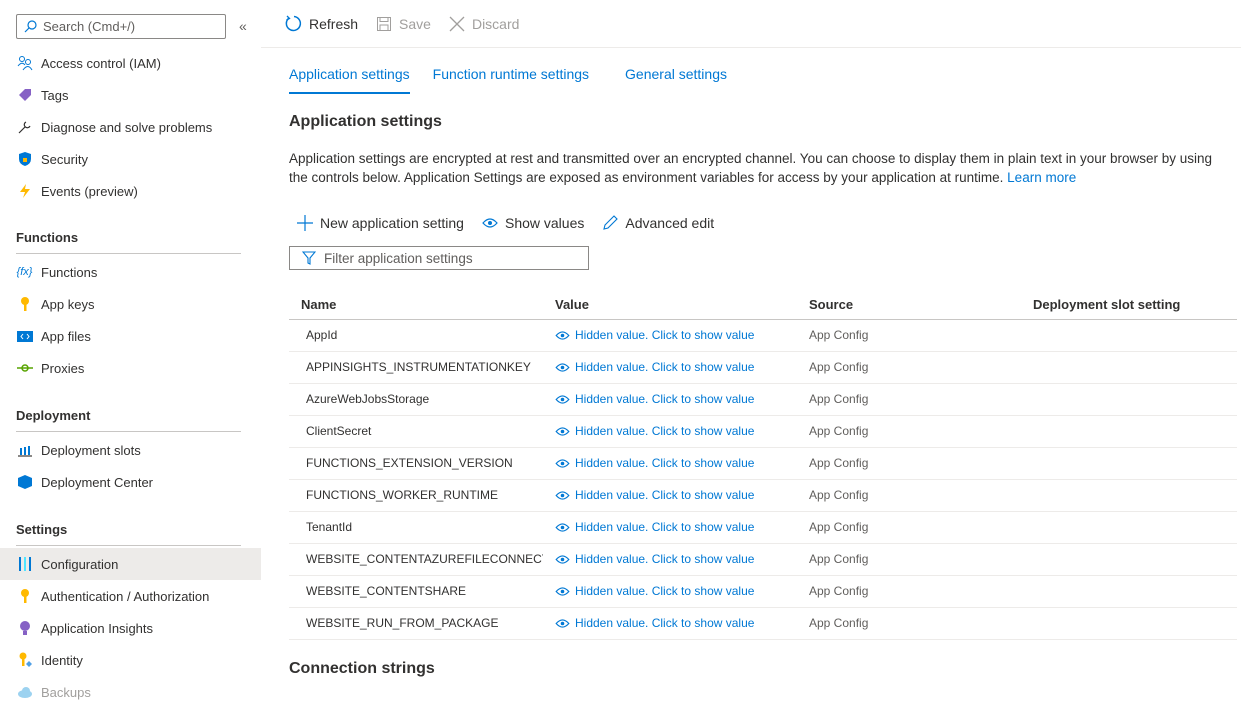 The width and height of the screenshot is (1241, 708). I want to click on save-button: Save, so click(403, 24).